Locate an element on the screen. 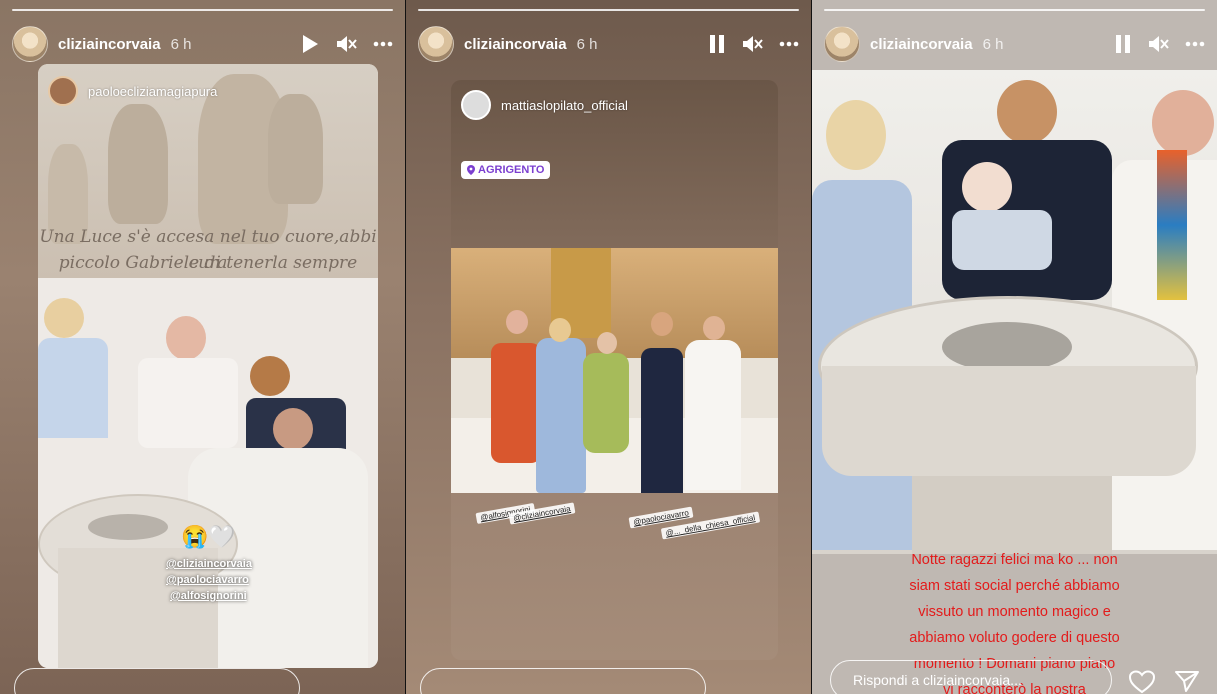 The image size is (1217, 694). repost-username: mattiaslopilato_official is located at coordinates (564, 105).